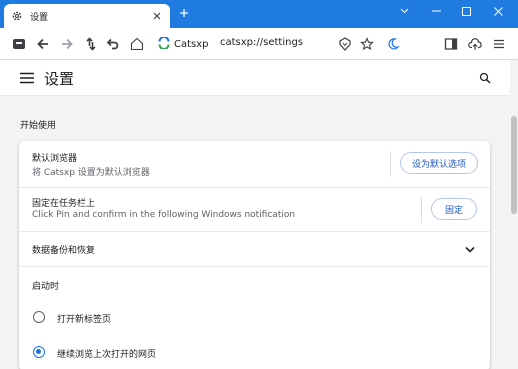 The width and height of the screenshot is (518, 369). What do you see at coordinates (499, 44) in the screenshot?
I see `menu-icon` at bounding box center [499, 44].